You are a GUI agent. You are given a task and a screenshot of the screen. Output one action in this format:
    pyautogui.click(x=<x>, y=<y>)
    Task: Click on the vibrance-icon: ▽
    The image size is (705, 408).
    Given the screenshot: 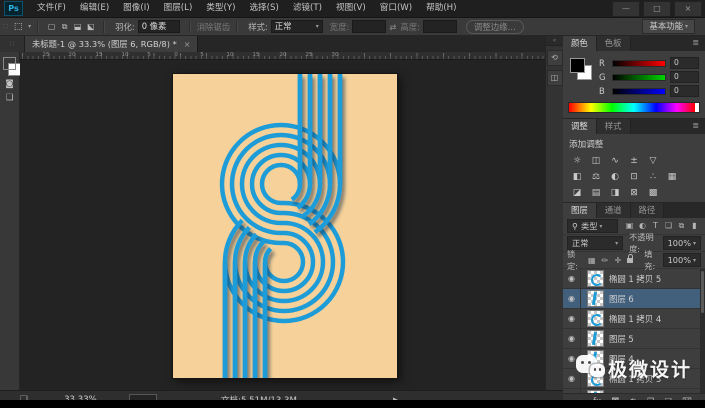 What is the action you would take?
    pyautogui.click(x=653, y=160)
    